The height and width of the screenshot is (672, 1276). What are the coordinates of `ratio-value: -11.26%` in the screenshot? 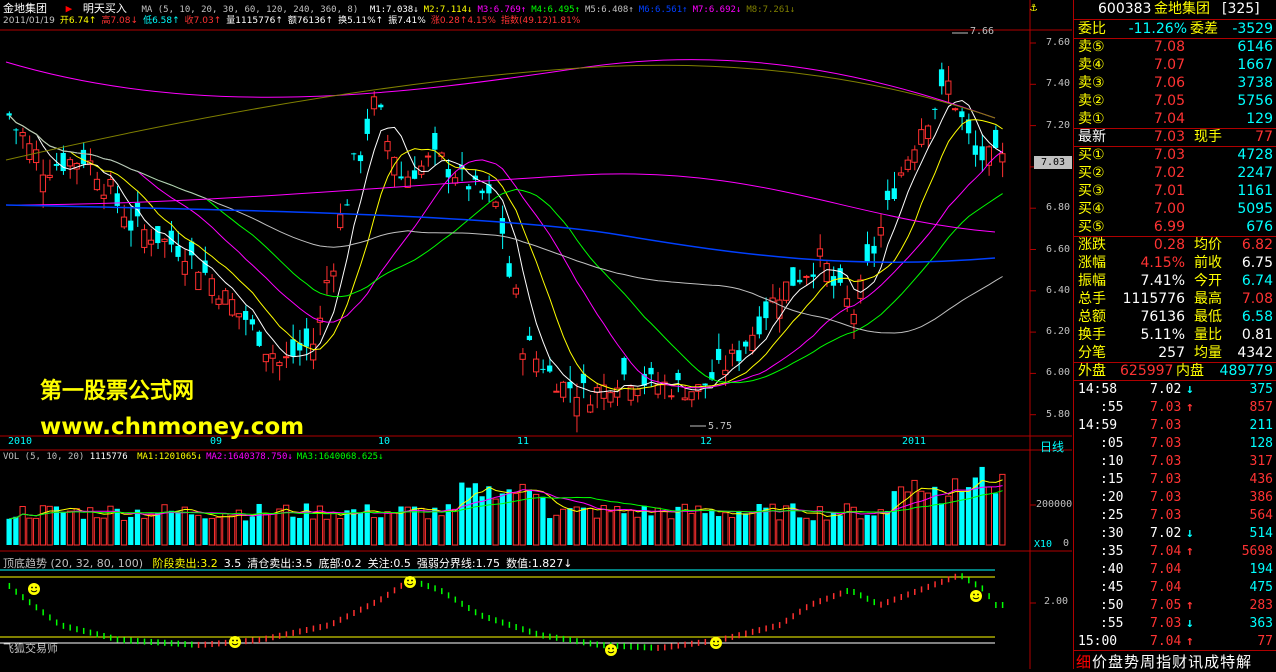 It's located at (1157, 29).